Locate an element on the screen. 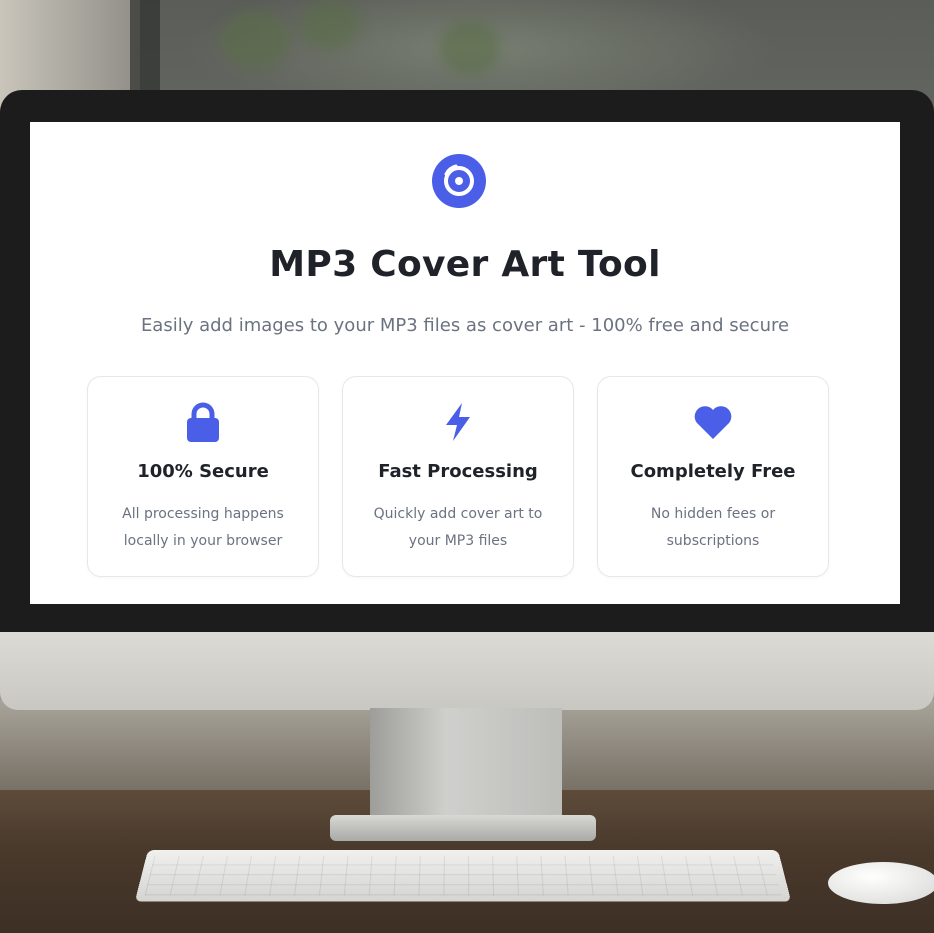 This screenshot has height=933, width=934. feature-title: 100% Secure is located at coordinates (203, 471).